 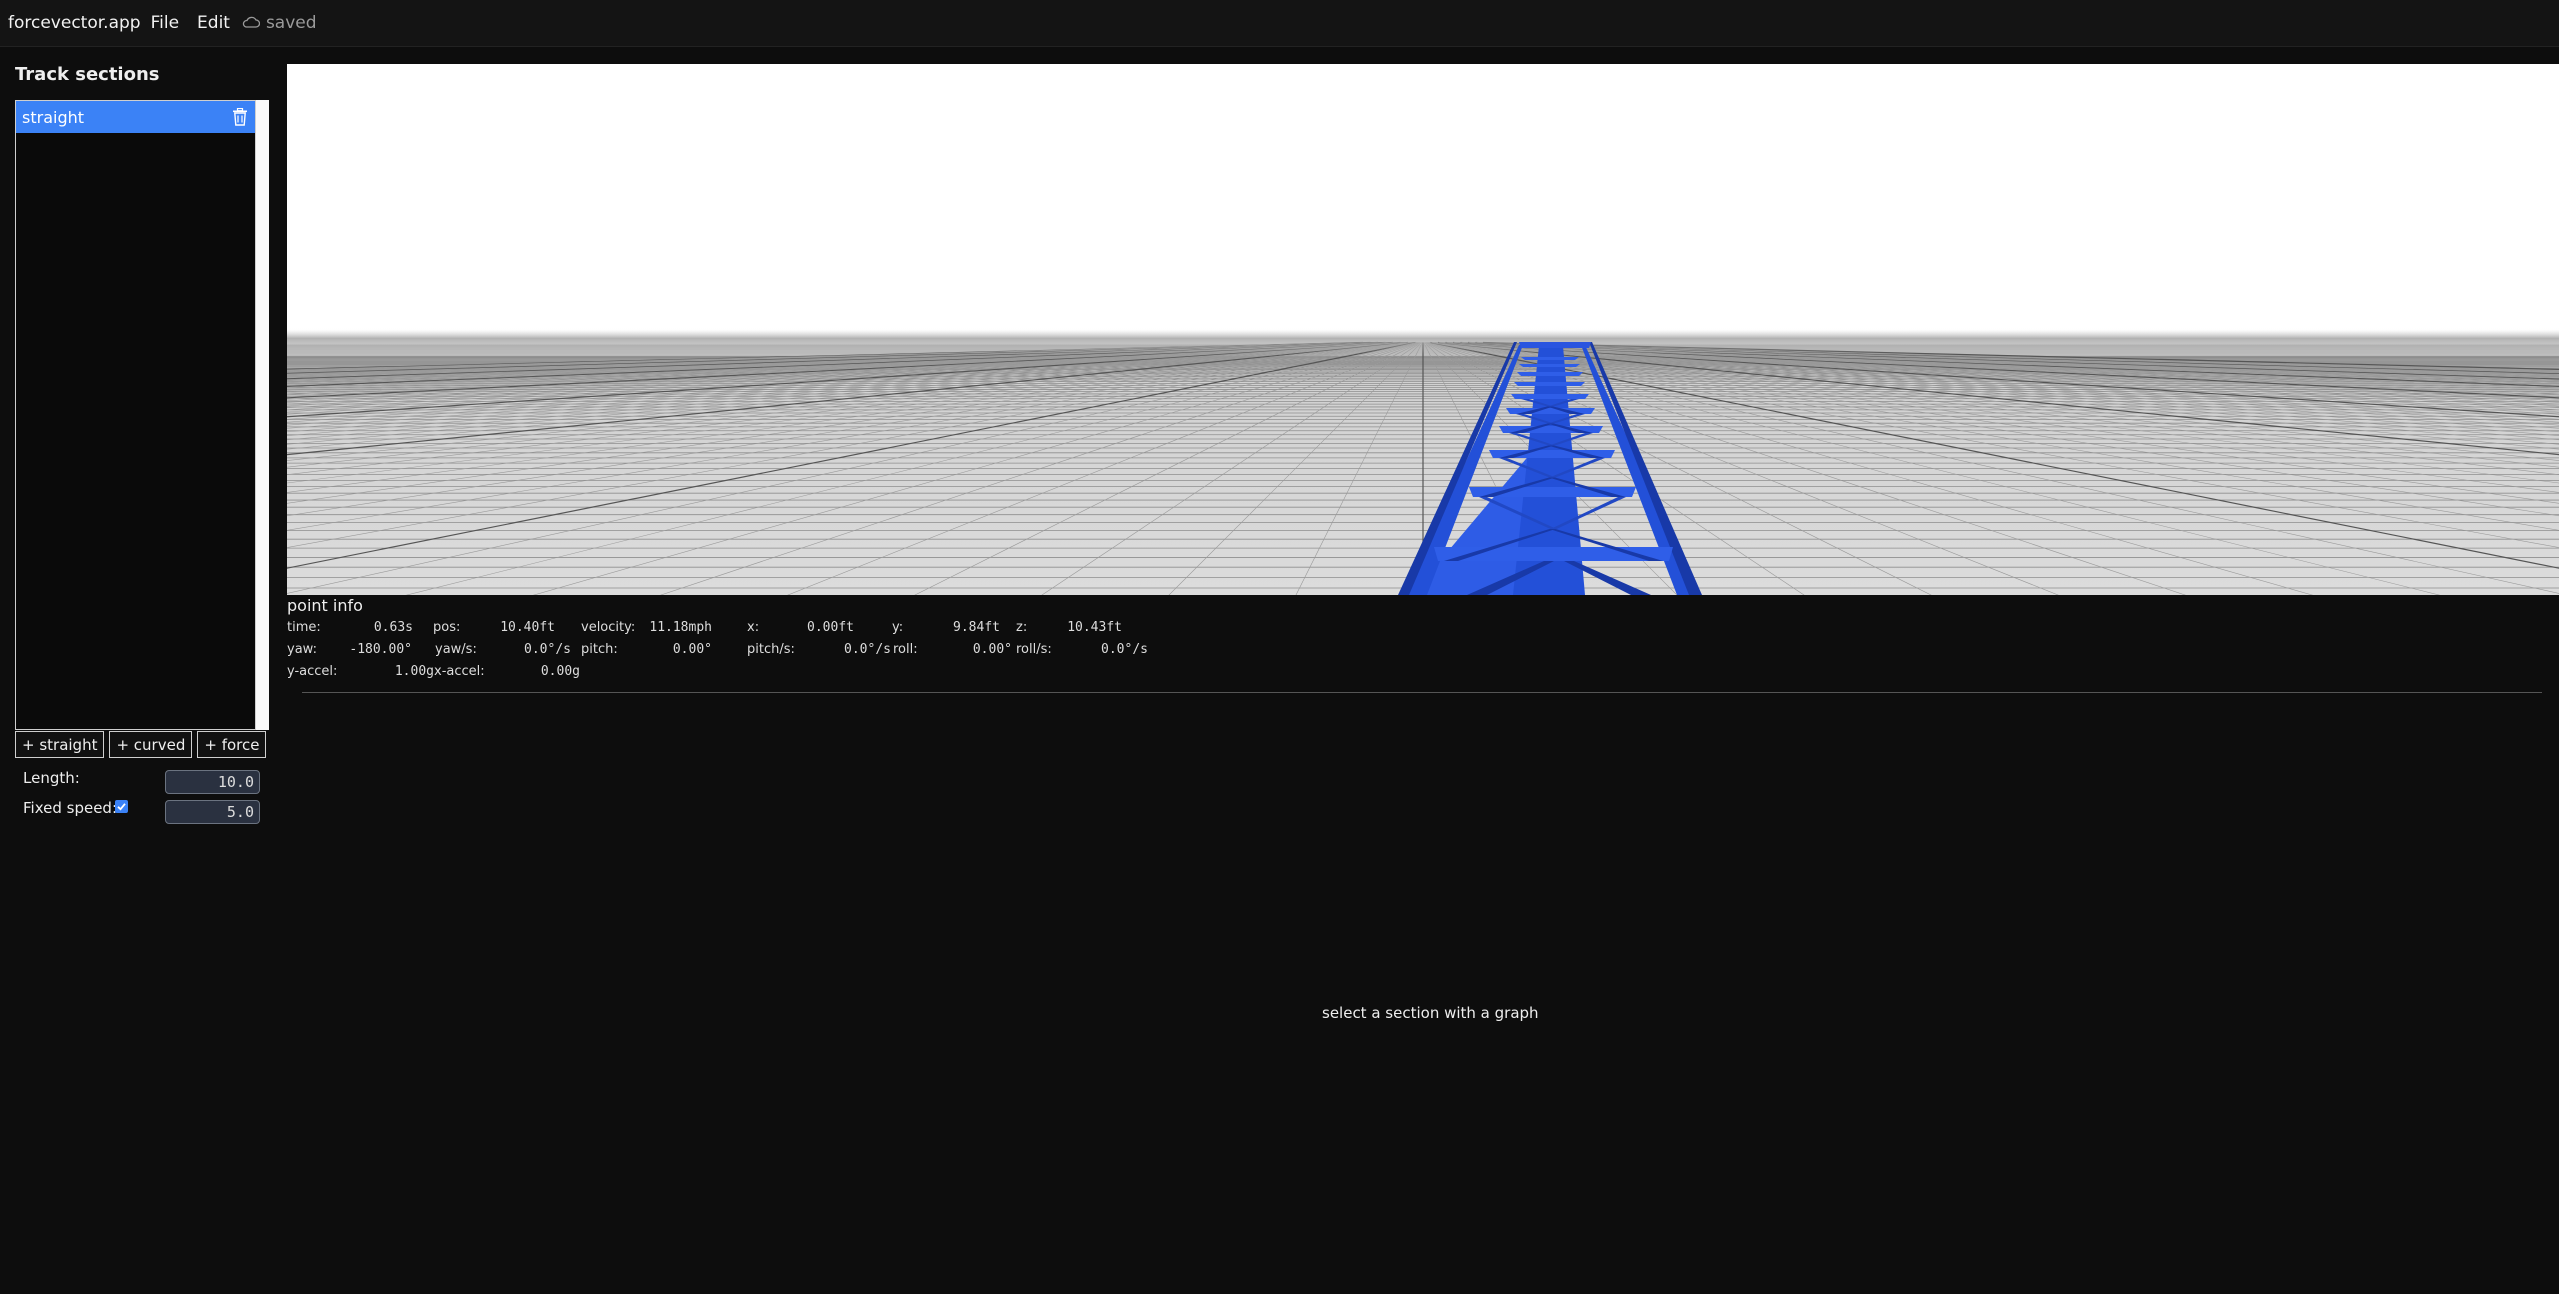 What do you see at coordinates (135, 117) in the screenshot?
I see `track-section-item: straight` at bounding box center [135, 117].